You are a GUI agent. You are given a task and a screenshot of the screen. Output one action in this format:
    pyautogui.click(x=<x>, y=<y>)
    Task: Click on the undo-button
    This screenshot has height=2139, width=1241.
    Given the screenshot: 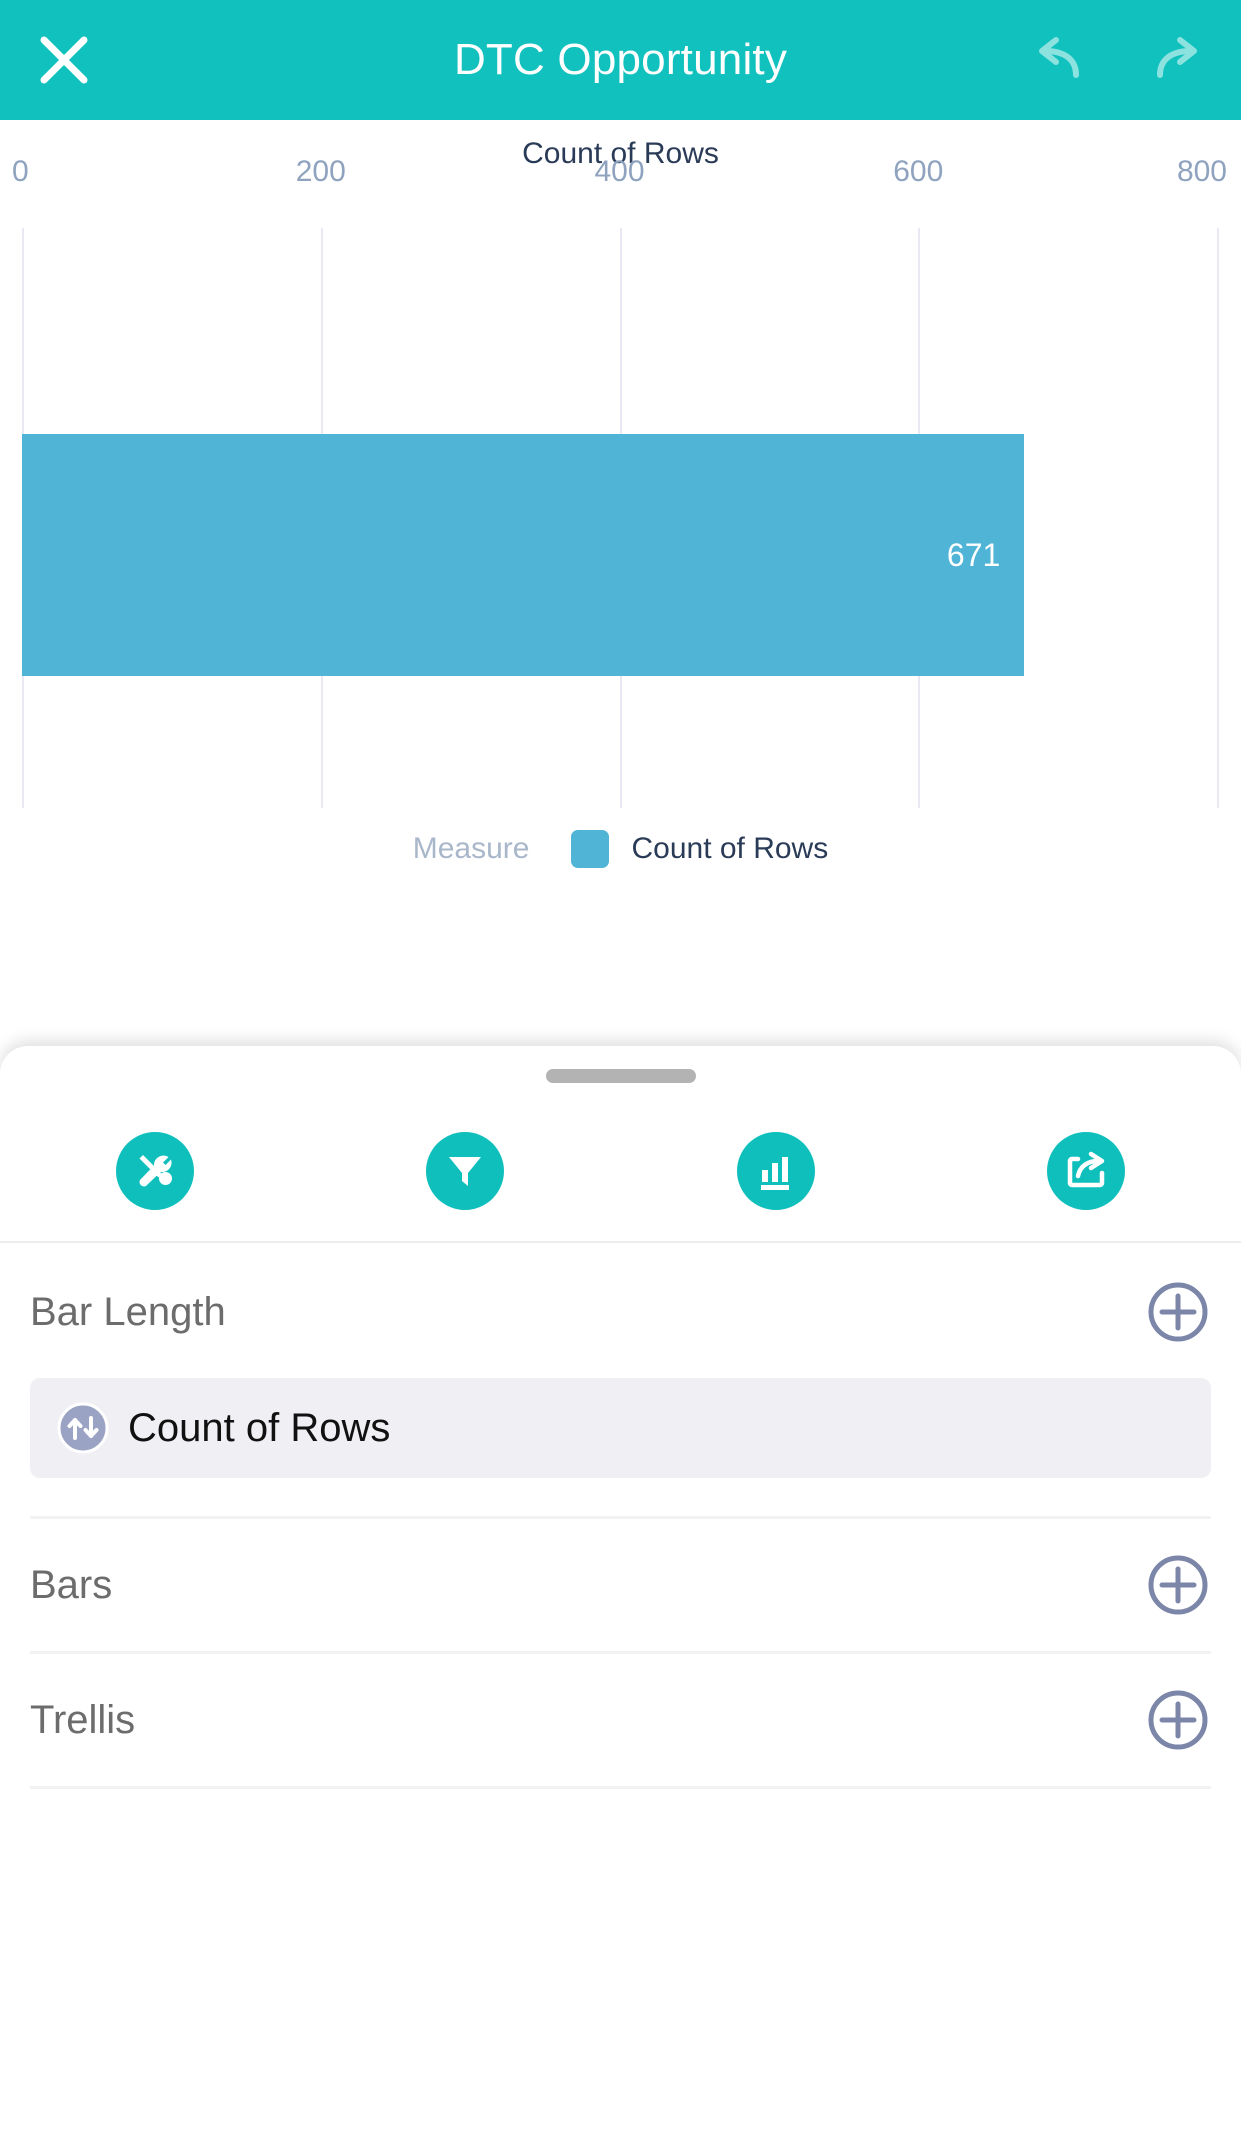 What is the action you would take?
    pyautogui.click(x=1059, y=60)
    